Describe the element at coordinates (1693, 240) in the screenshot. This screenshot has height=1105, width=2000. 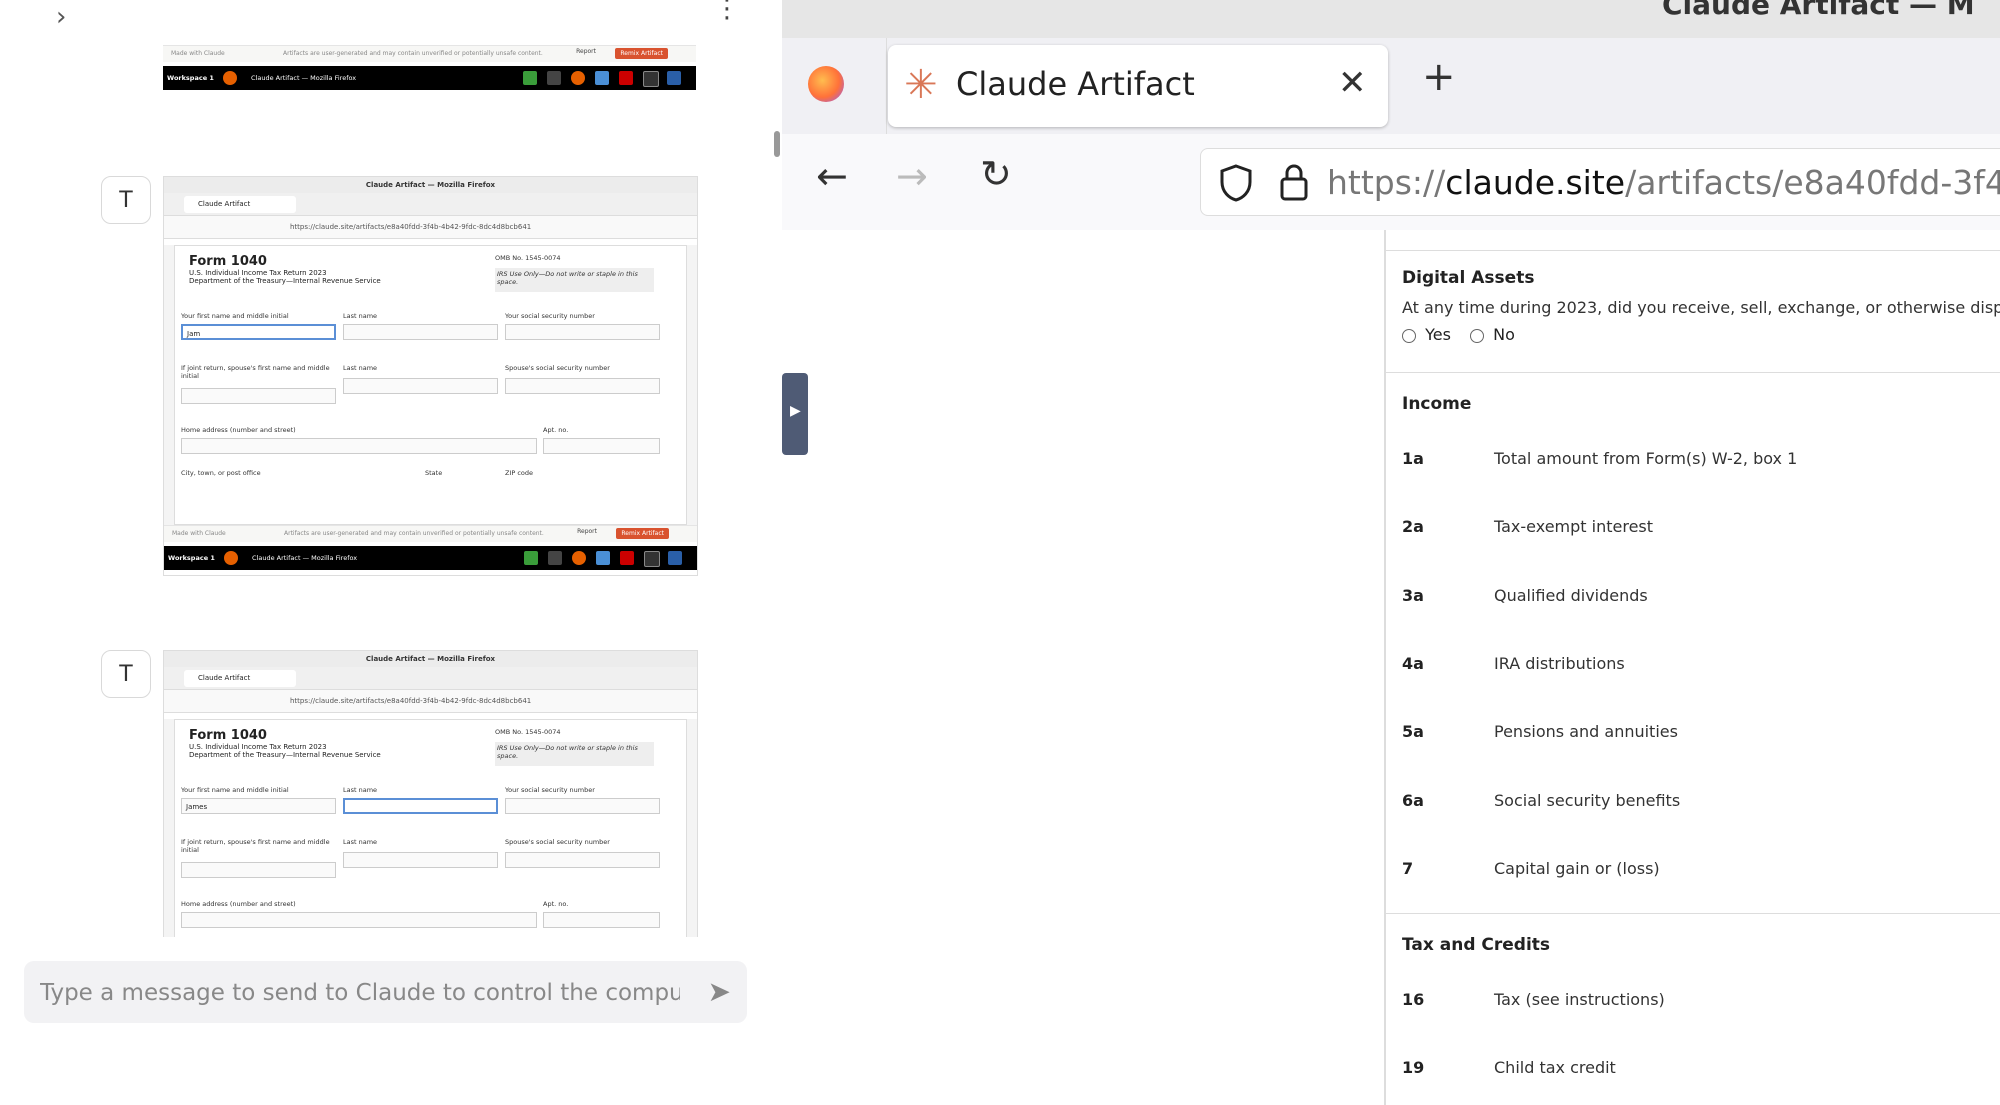
I see `section-divider` at that location.